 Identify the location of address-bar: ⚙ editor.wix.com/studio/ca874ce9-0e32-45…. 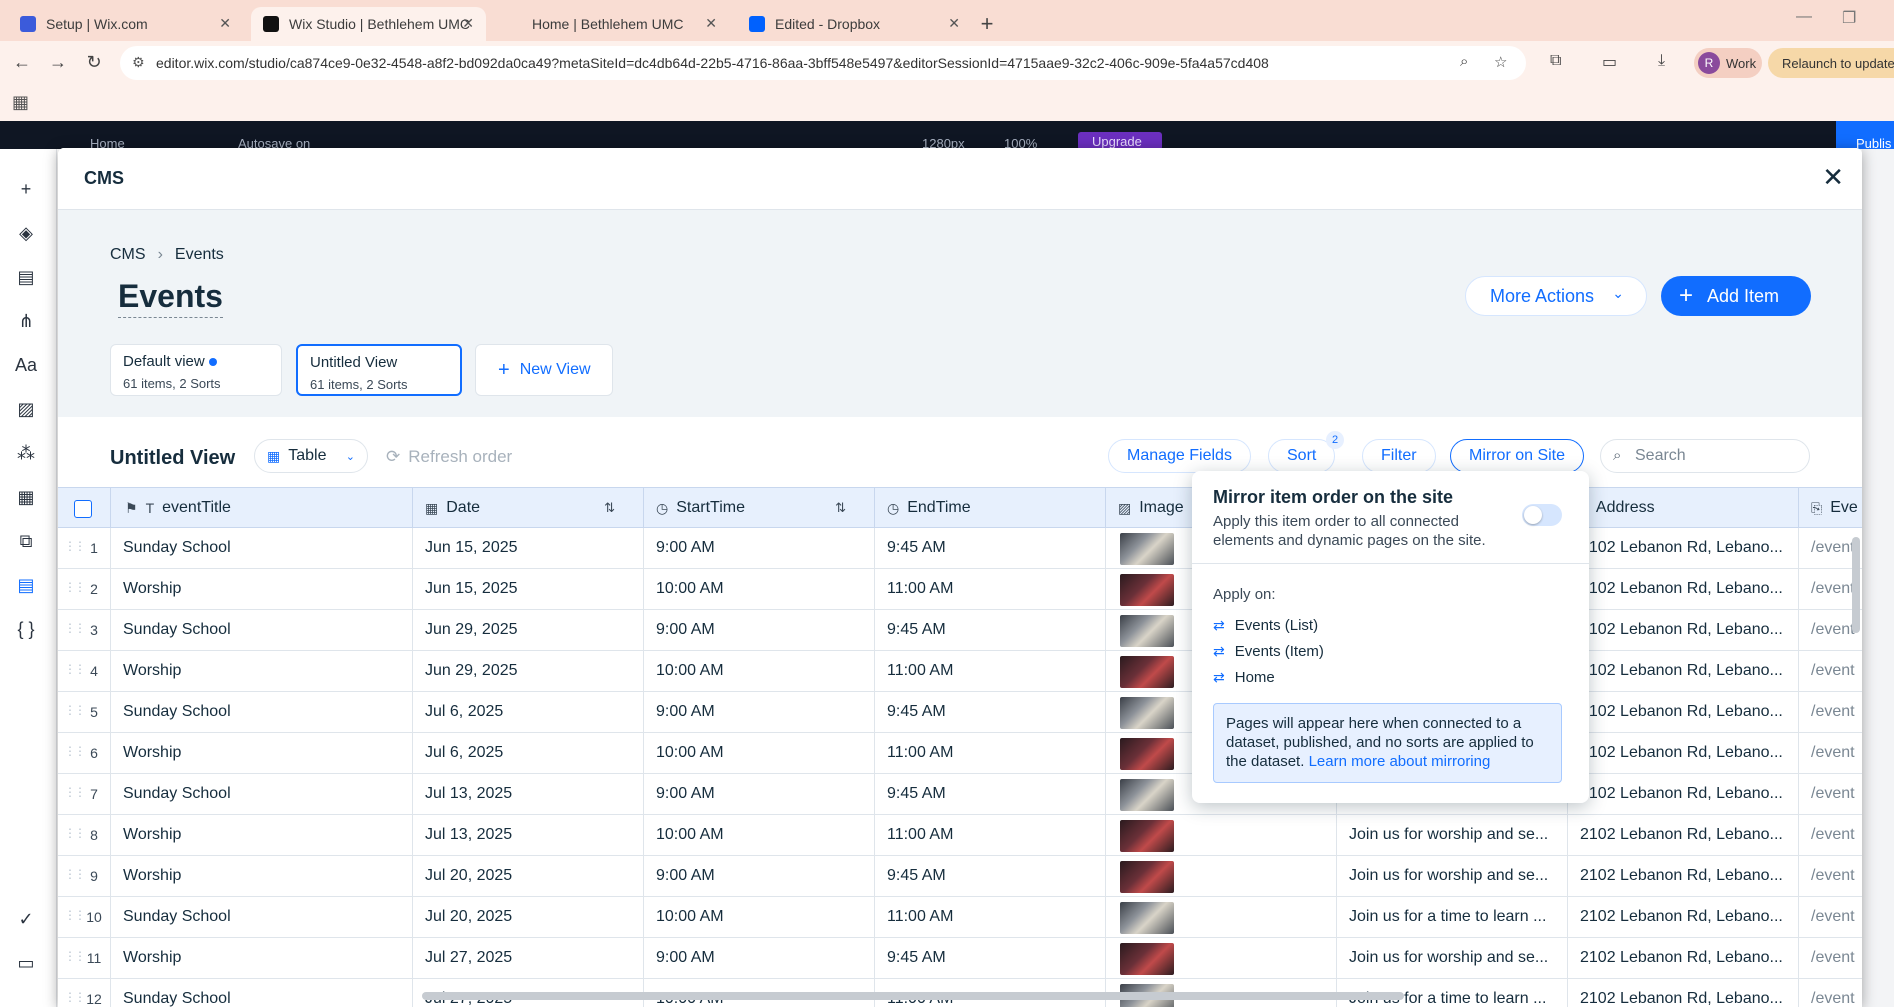
(823, 63).